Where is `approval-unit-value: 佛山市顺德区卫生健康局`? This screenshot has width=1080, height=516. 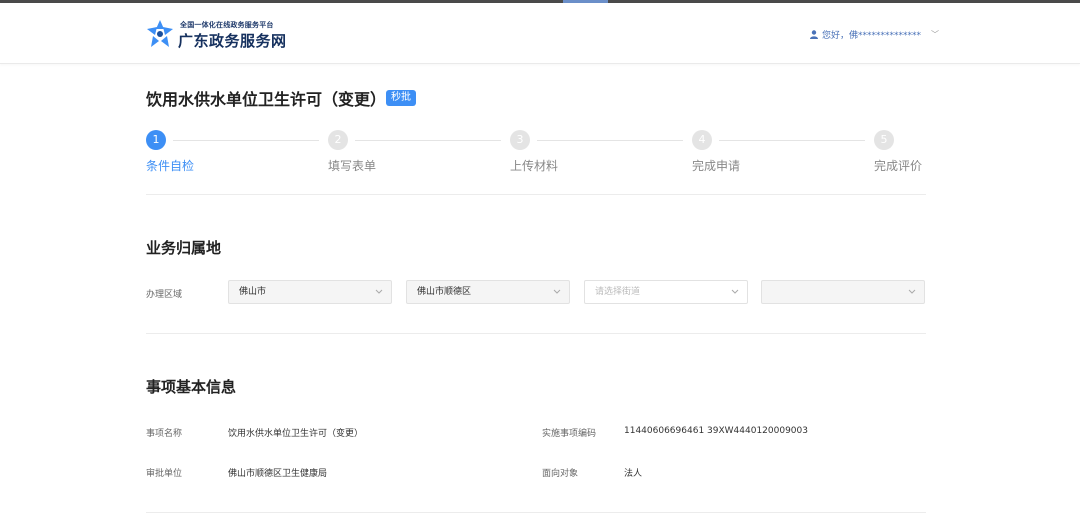
approval-unit-value: 佛山市顺德区卫生健康局 is located at coordinates (278, 474).